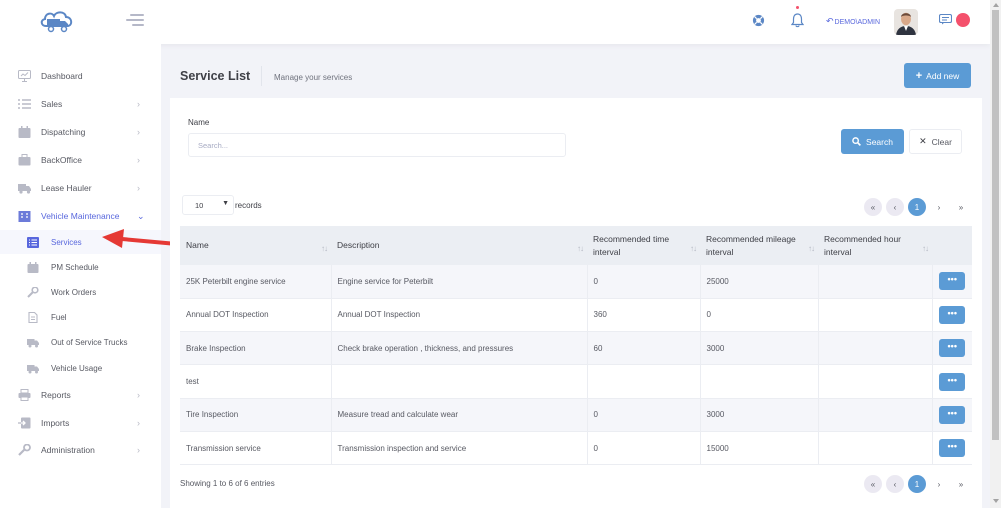  Describe the element at coordinates (80, 160) in the screenshot. I see `sidebar-item-backoffice: BackOffice ›` at that location.